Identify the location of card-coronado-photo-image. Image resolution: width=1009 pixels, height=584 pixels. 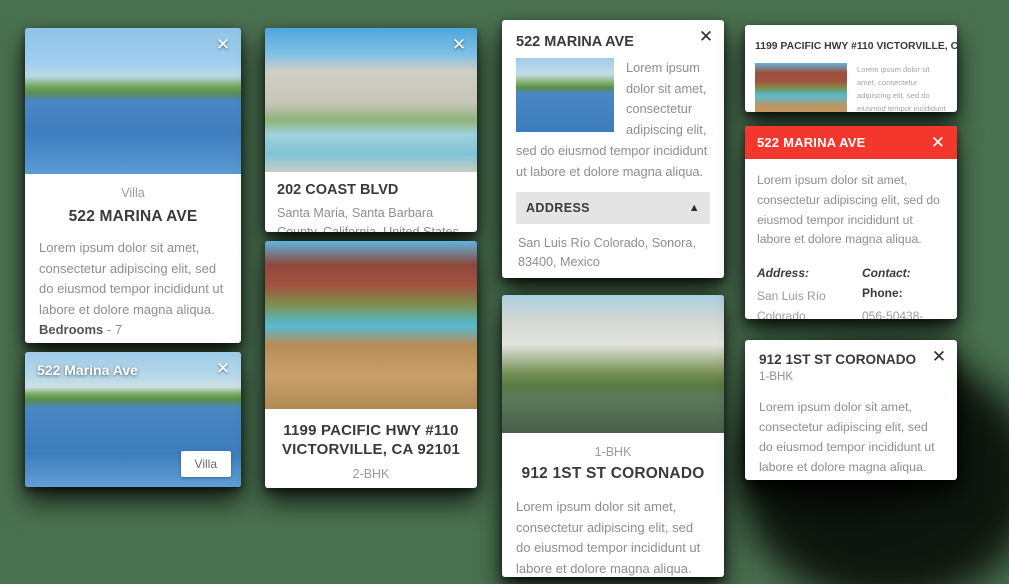
(613, 364).